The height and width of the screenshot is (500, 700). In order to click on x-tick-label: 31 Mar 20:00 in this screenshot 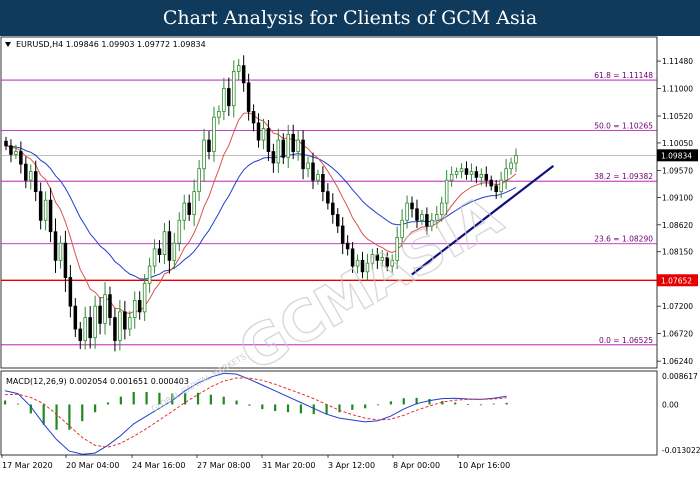, I will do `click(288, 465)`.